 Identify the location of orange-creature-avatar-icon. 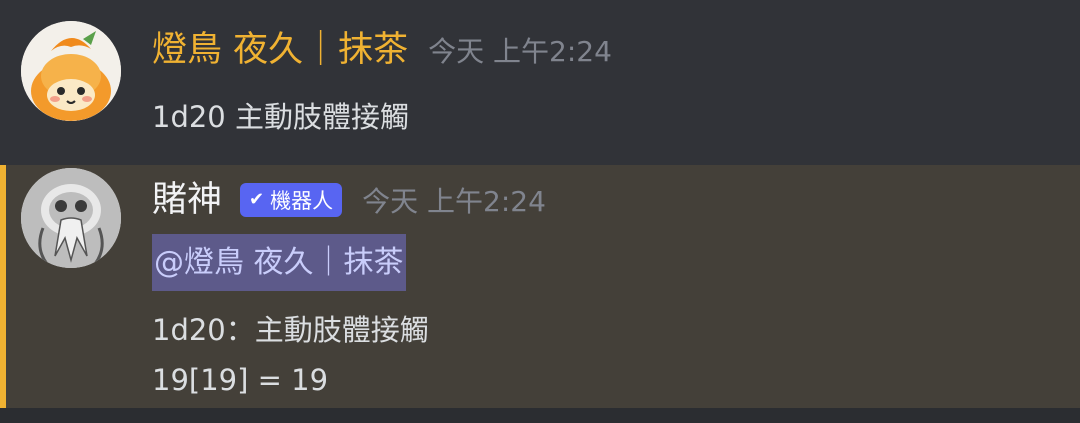
(71, 71).